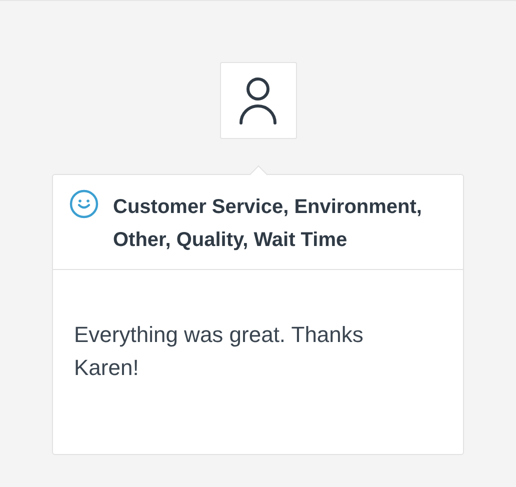 This screenshot has width=516, height=487. What do you see at coordinates (218, 351) in the screenshot?
I see `review-comment: Everything was great. Thanks Karen!` at bounding box center [218, 351].